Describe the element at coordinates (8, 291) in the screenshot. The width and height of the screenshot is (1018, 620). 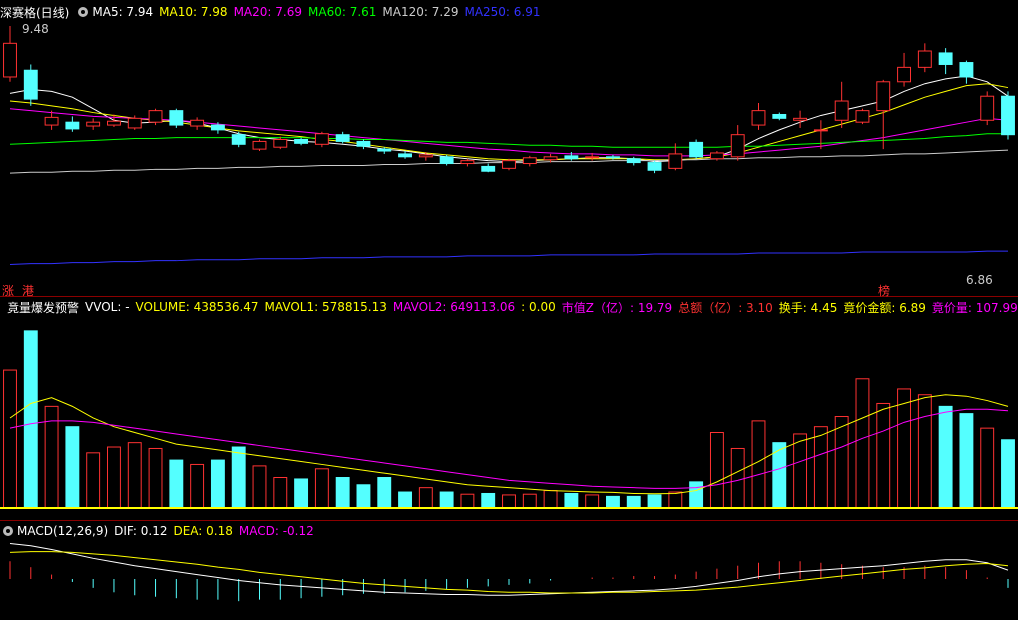
I see `left-tag-zhang: 涨` at that location.